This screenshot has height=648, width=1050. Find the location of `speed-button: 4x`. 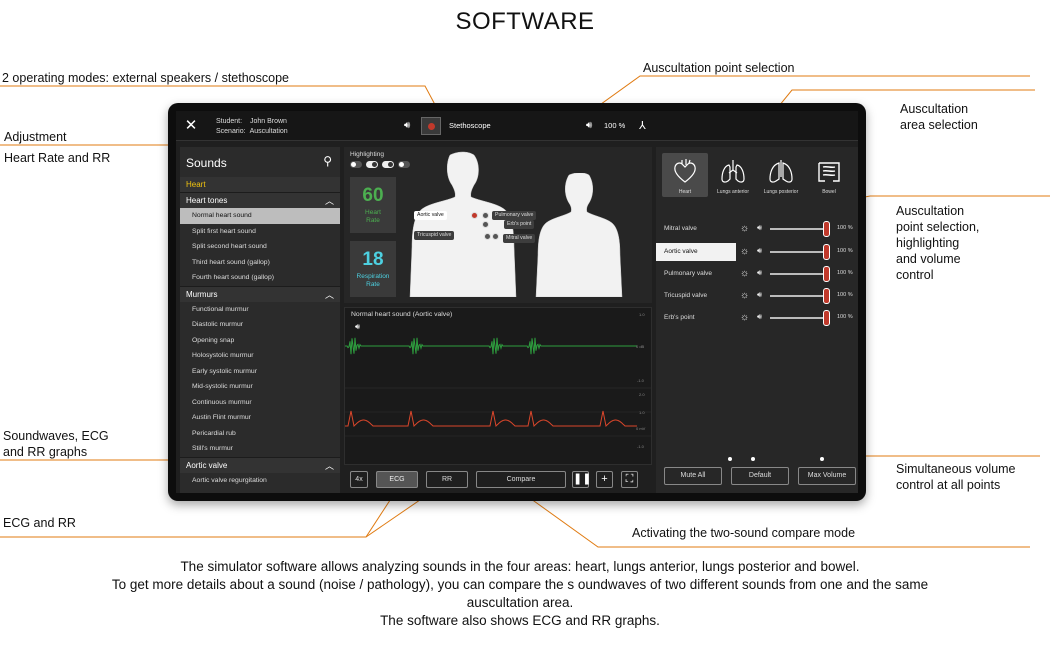

speed-button: 4x is located at coordinates (359, 479).